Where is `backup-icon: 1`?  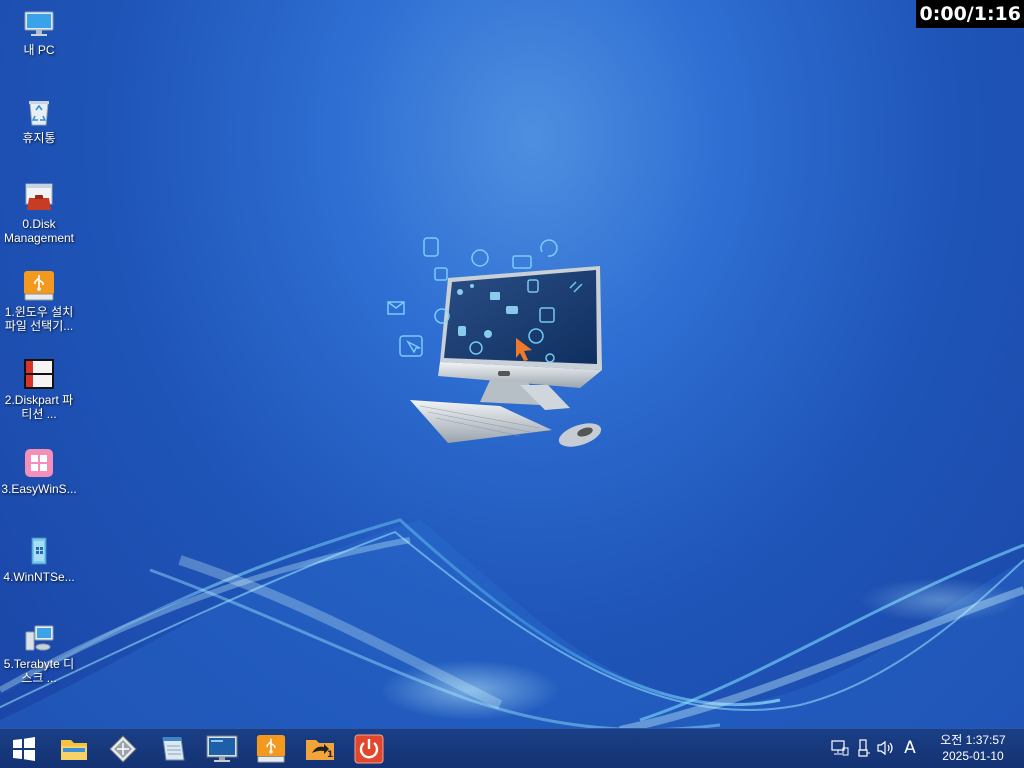
backup-icon: 1 is located at coordinates (320, 750).